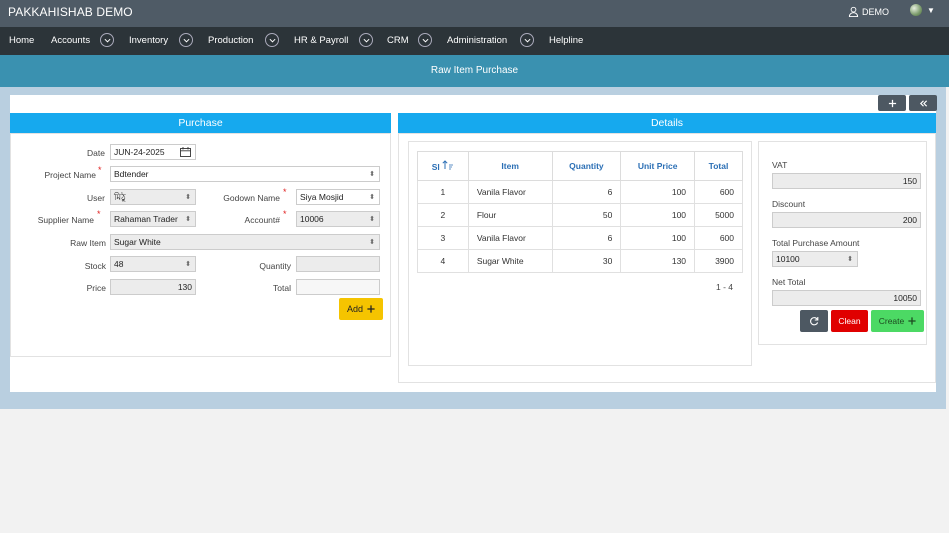  Describe the element at coordinates (892, 103) in the screenshot. I see `add-new-button` at that location.